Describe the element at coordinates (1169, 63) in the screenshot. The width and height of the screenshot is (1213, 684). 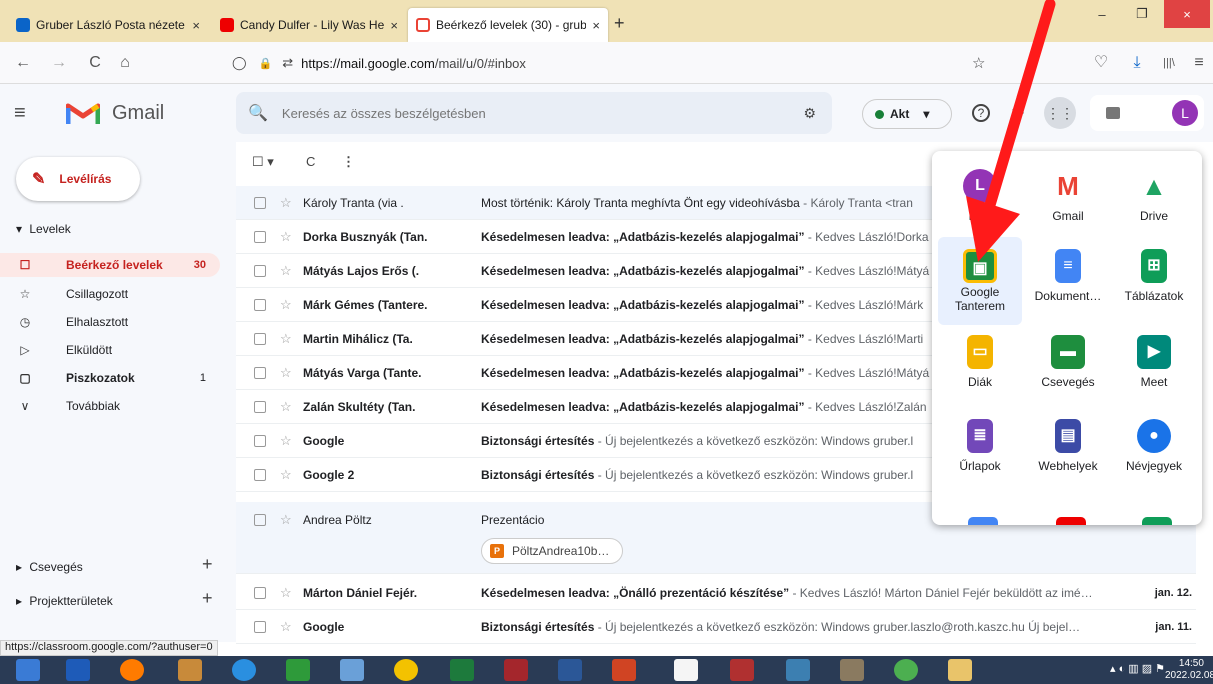
I see `library-icon: |||\` at that location.